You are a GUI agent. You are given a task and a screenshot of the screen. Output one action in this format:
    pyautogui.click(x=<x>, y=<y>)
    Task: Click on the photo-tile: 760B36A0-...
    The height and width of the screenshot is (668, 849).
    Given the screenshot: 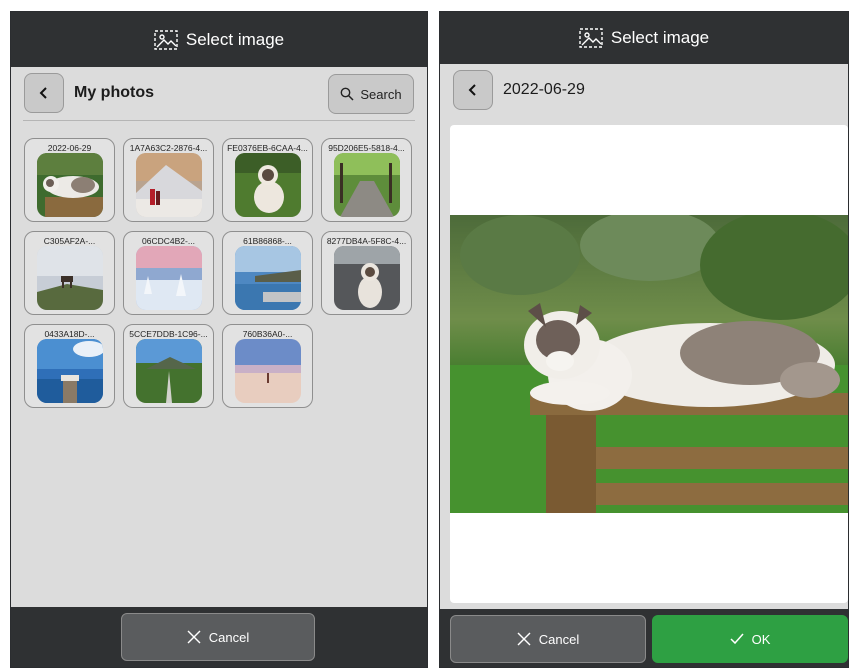 What is the action you would take?
    pyautogui.click(x=267, y=366)
    